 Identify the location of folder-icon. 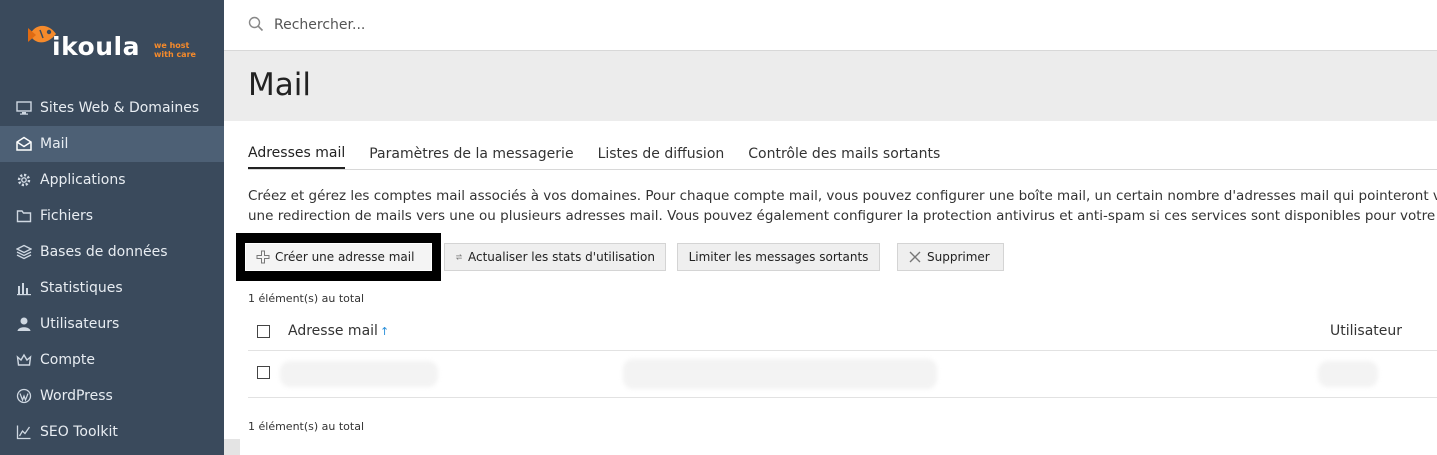
(24, 216).